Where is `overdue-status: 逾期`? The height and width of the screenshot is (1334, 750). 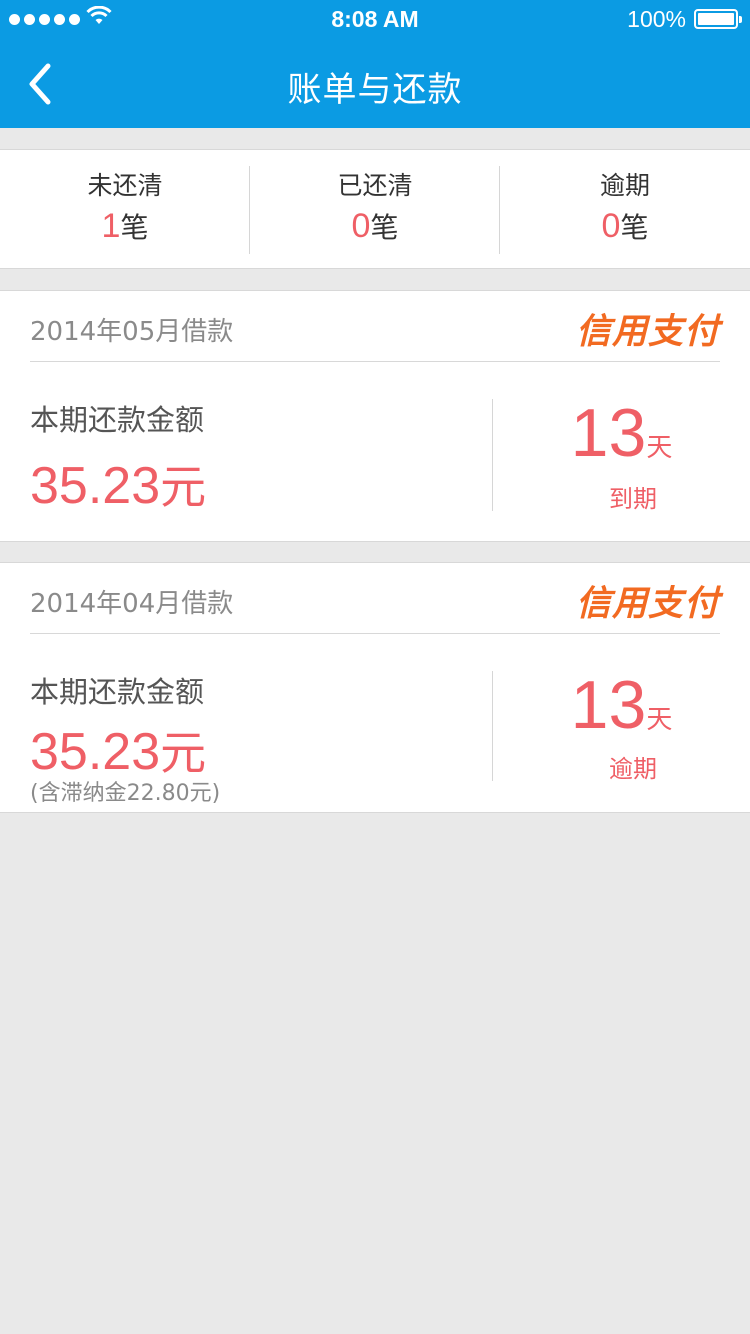
overdue-status: 逾期 is located at coordinates (633, 769).